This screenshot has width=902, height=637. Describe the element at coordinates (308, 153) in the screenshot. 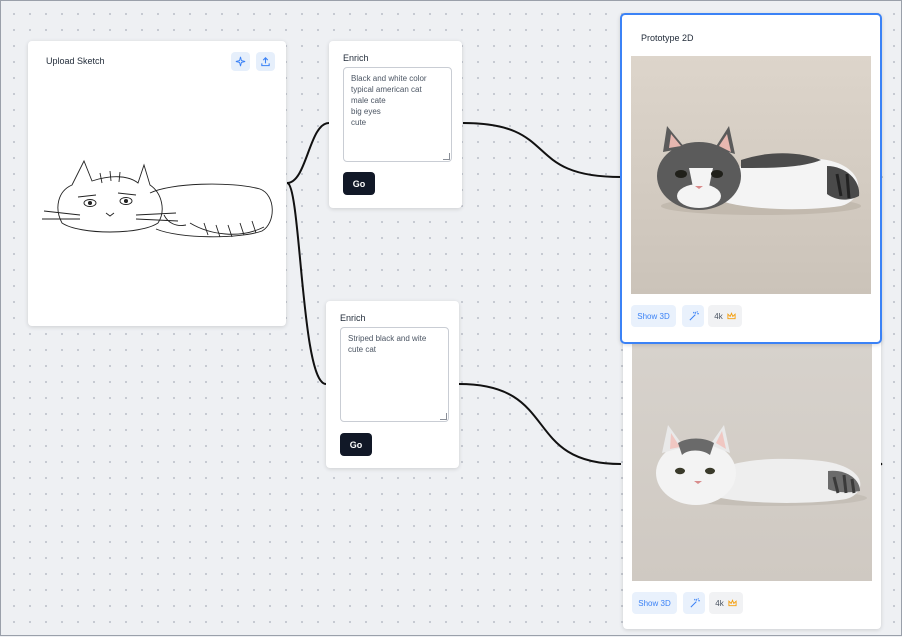

I see `connector-upload-to-enrich-top` at that location.